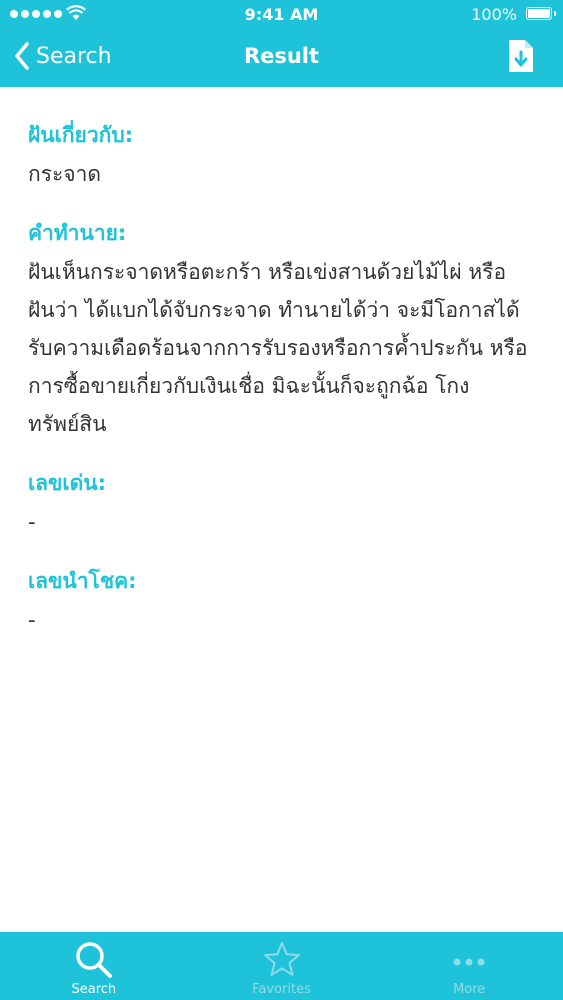 This screenshot has width=563, height=1000. I want to click on navigation-bar: Search Result, so click(281, 57).